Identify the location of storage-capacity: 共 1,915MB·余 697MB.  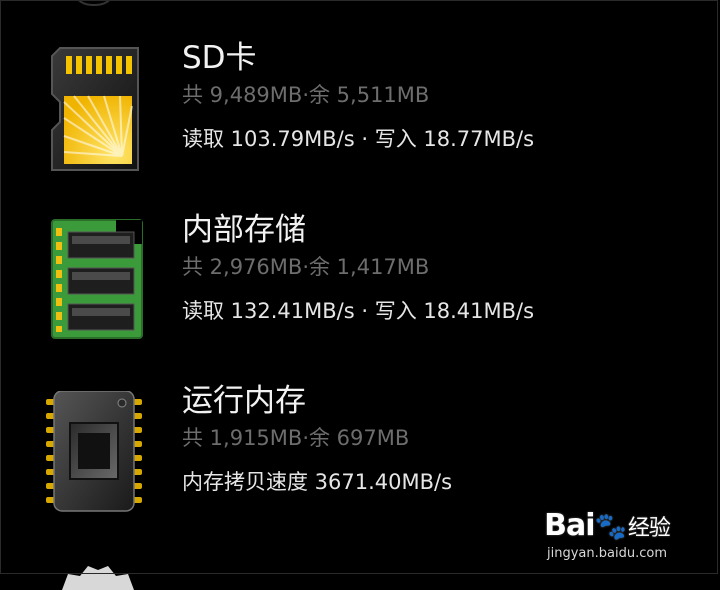
(296, 438).